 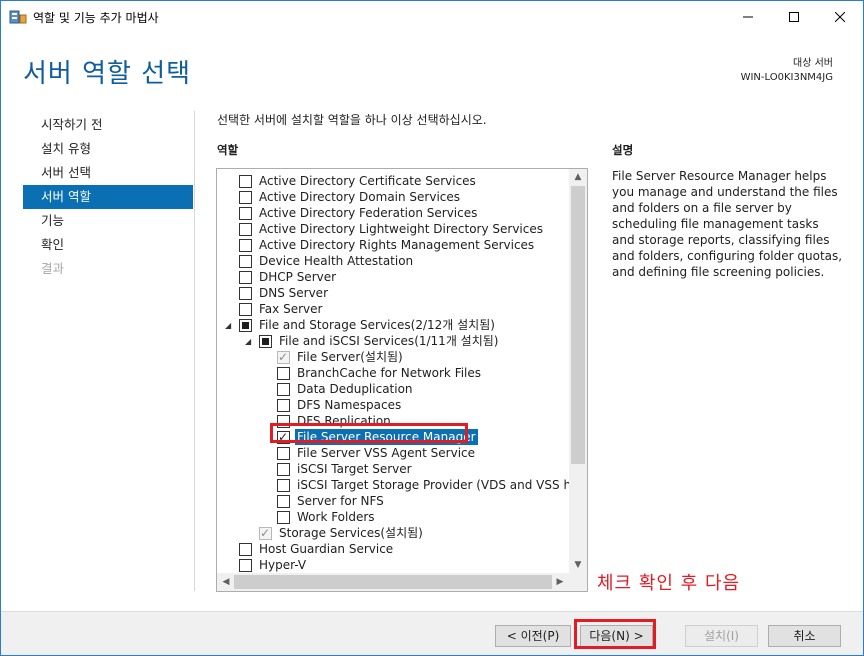 What do you see at coordinates (108, 197) in the screenshot?
I see `sidebar-item-server-roles: 서버 역할` at bounding box center [108, 197].